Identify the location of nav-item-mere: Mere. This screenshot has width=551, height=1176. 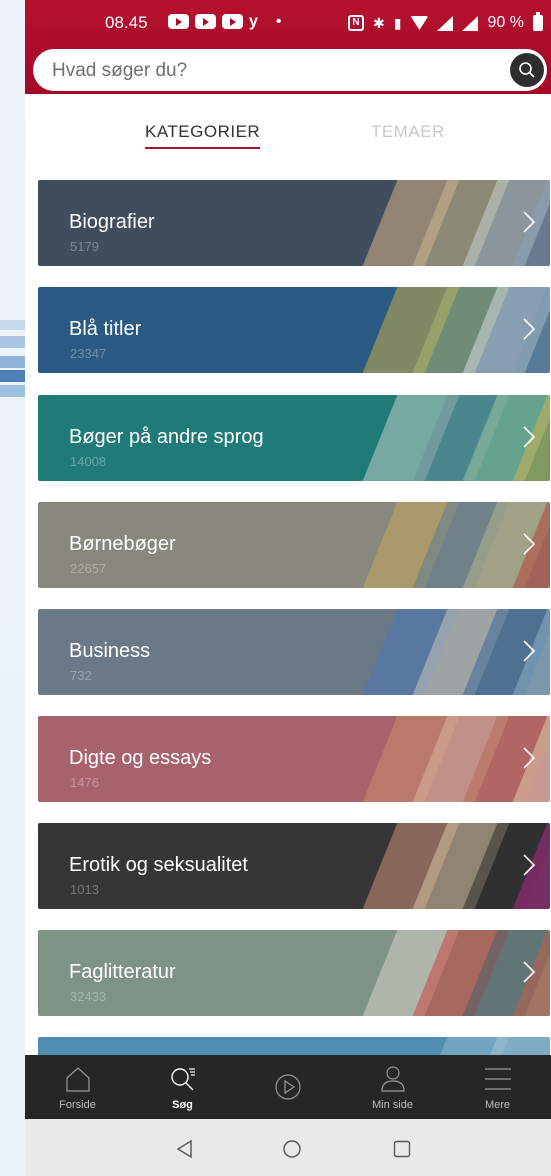
(497, 1087).